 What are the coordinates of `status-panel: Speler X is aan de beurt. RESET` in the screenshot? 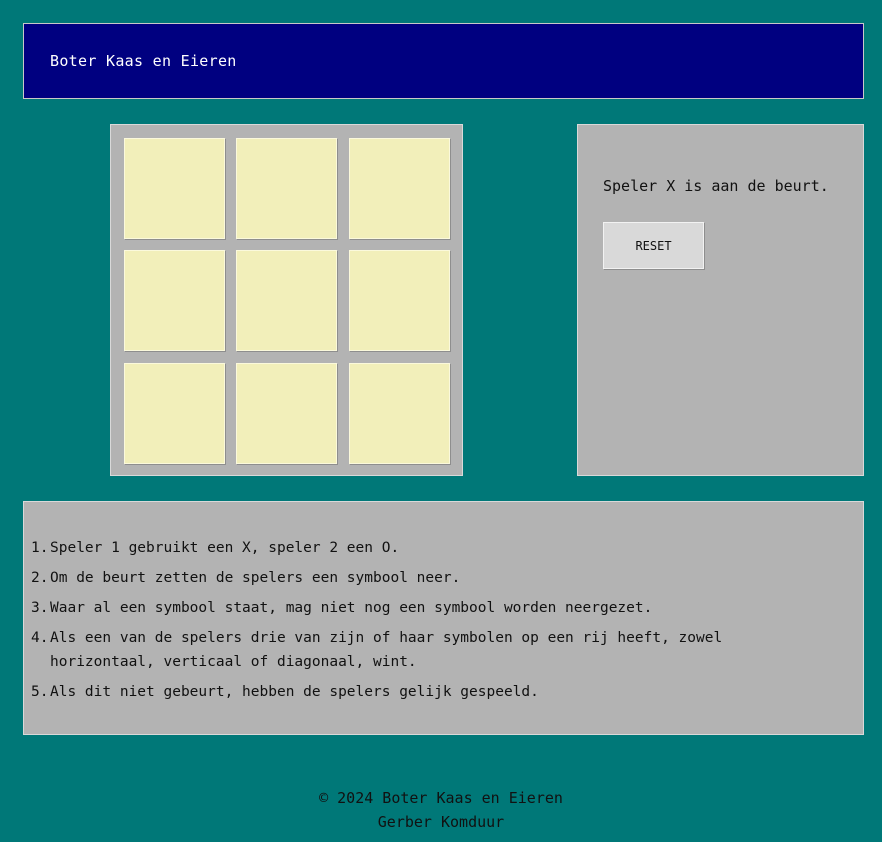 It's located at (720, 300).